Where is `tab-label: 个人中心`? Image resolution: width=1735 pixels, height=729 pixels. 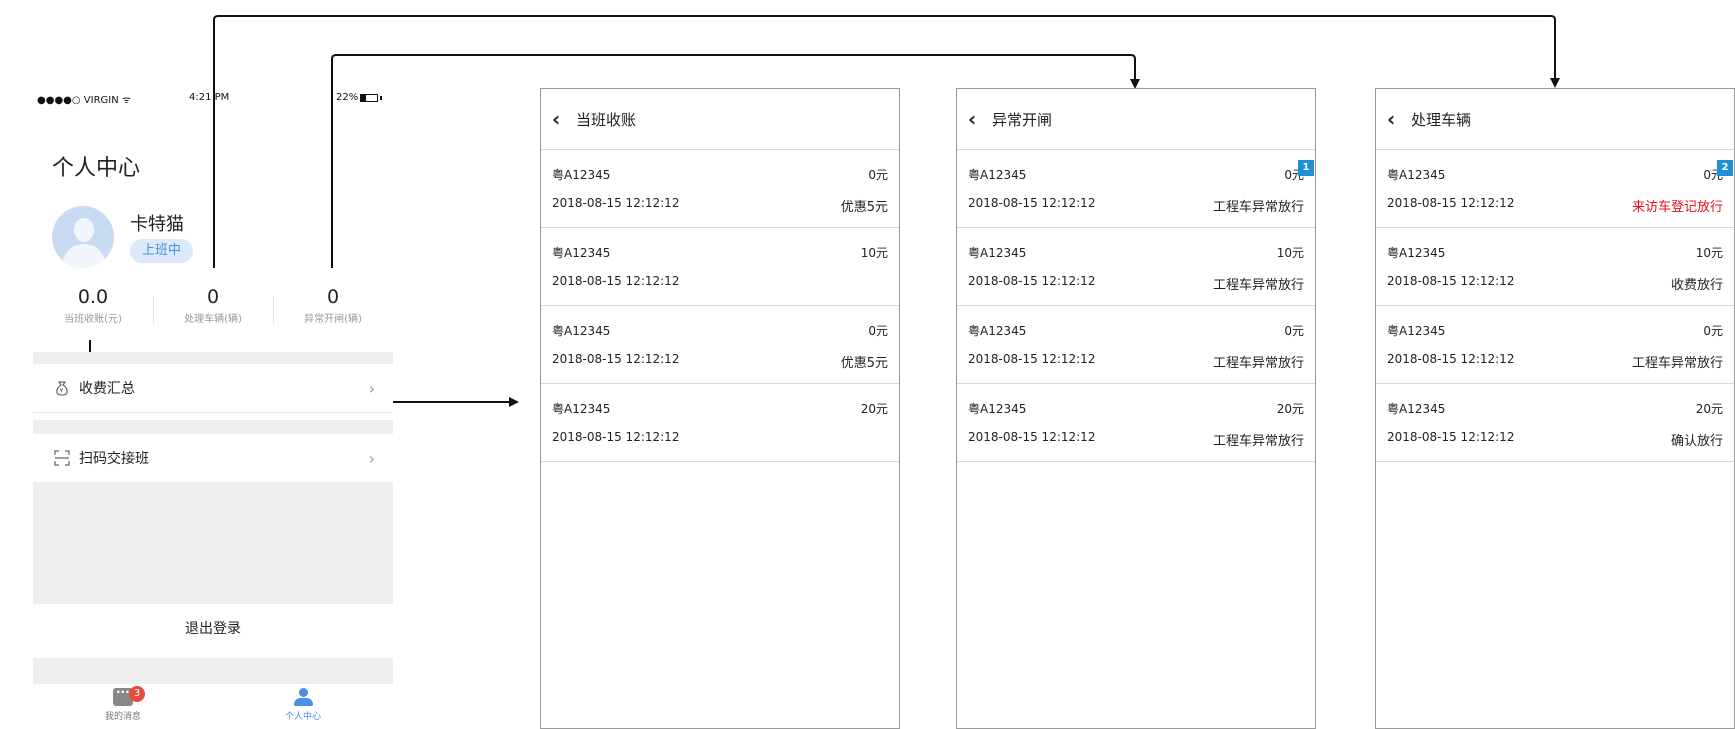 tab-label: 个人中心 is located at coordinates (302, 717).